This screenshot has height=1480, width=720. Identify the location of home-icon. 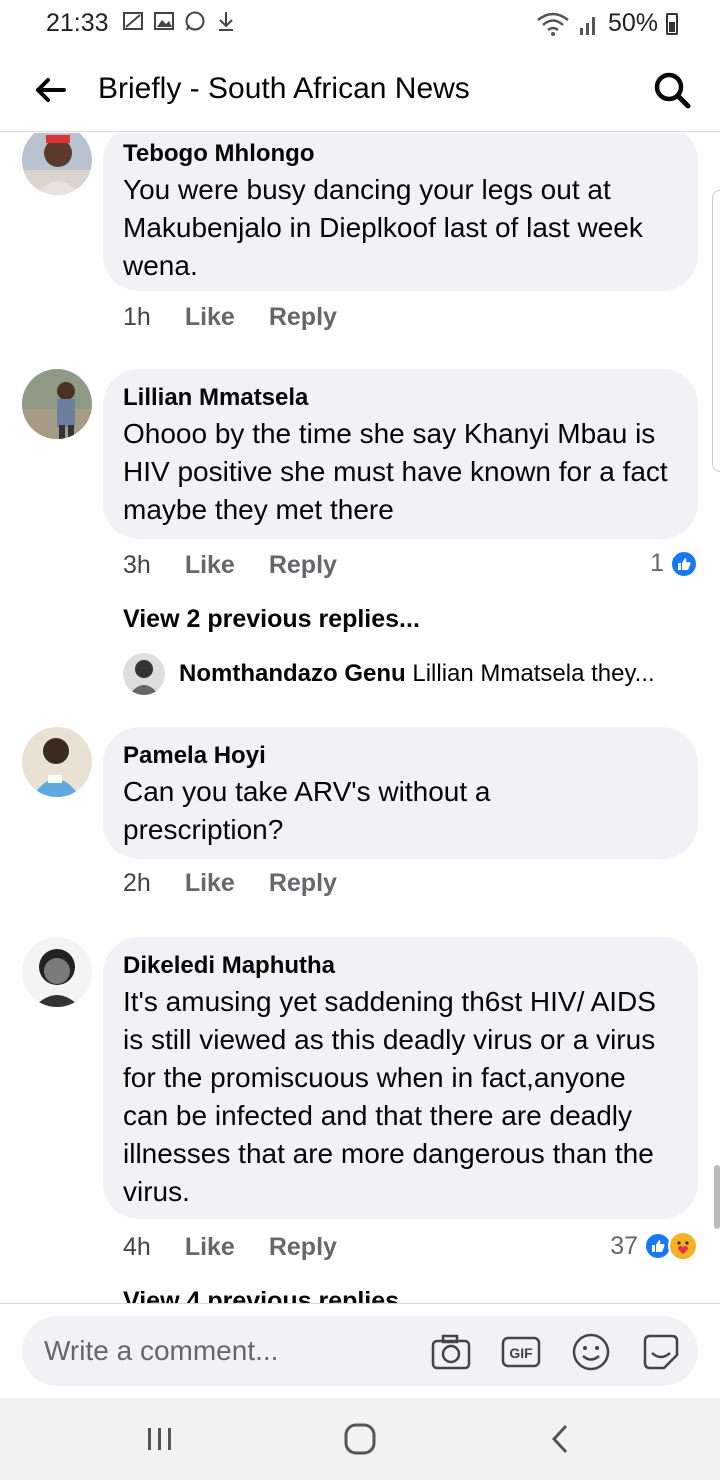
(360, 1439).